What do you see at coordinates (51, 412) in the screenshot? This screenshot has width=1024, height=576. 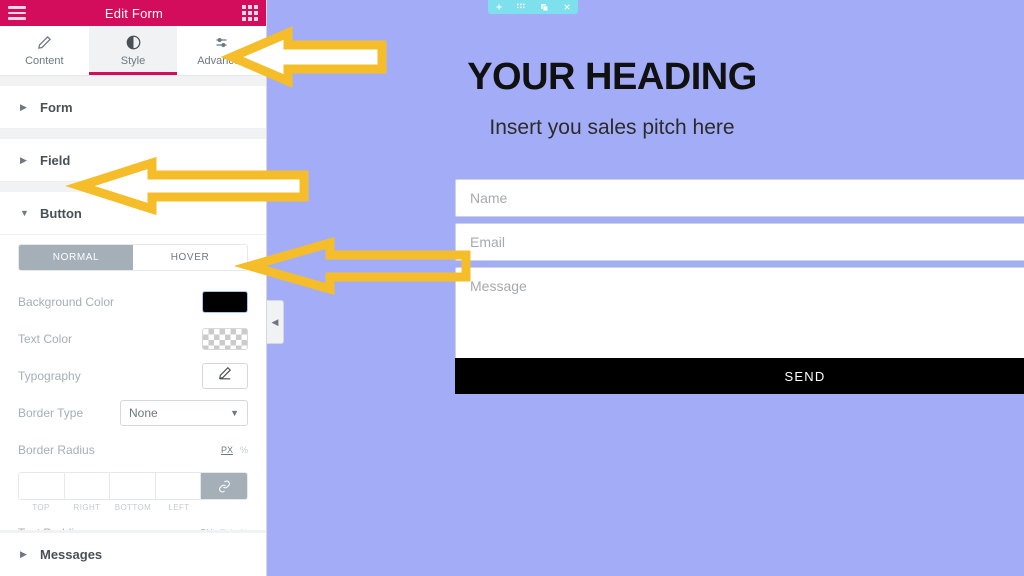 I see `border-type-label: Border Type` at bounding box center [51, 412].